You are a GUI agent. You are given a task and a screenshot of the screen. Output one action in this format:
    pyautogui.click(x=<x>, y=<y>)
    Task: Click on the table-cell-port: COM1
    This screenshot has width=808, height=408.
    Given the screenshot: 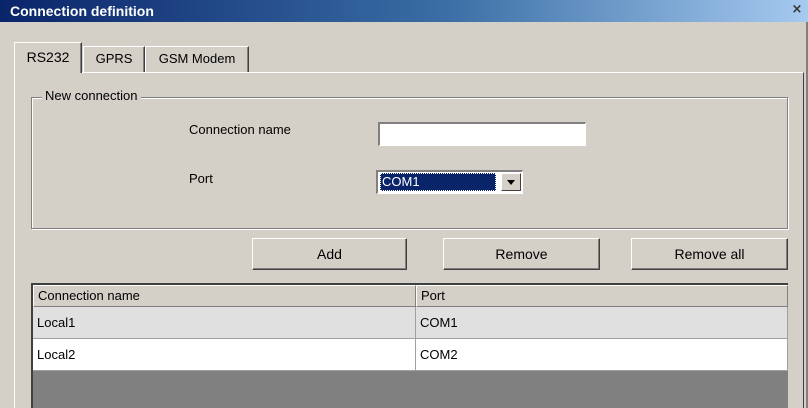 What is the action you would take?
    pyautogui.click(x=602, y=323)
    